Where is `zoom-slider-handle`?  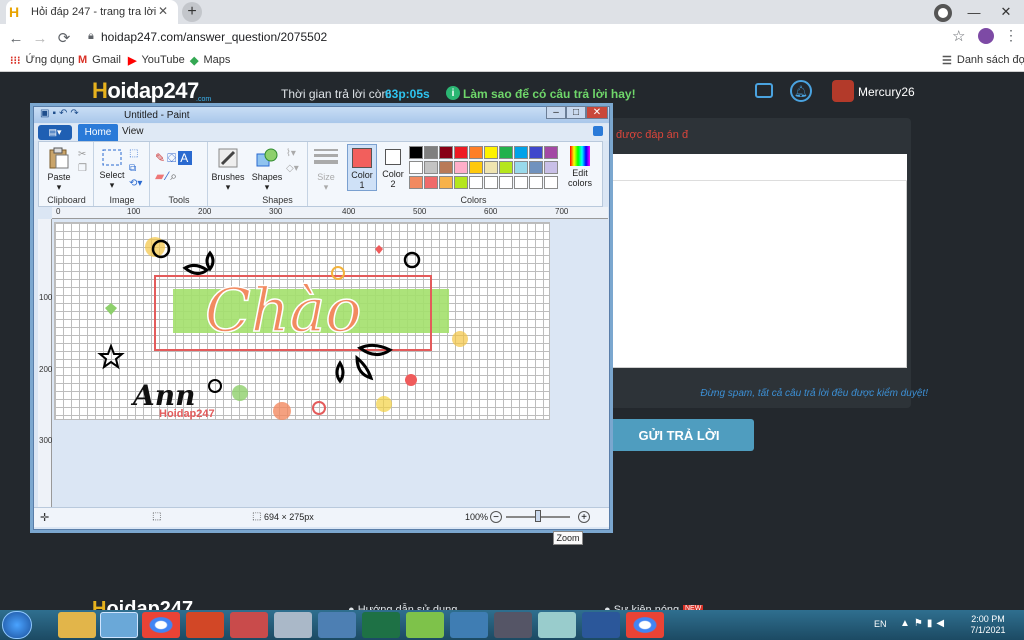 zoom-slider-handle is located at coordinates (538, 516).